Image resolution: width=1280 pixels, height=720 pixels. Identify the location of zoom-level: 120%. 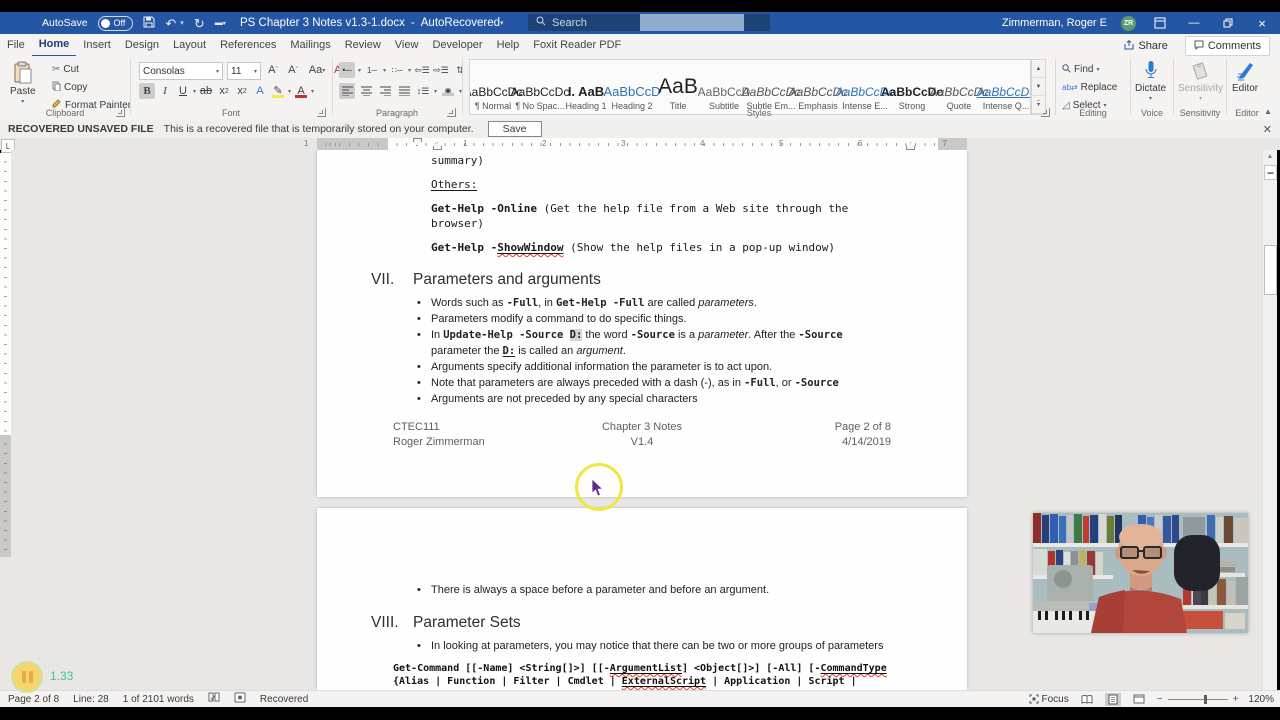
(1261, 699).